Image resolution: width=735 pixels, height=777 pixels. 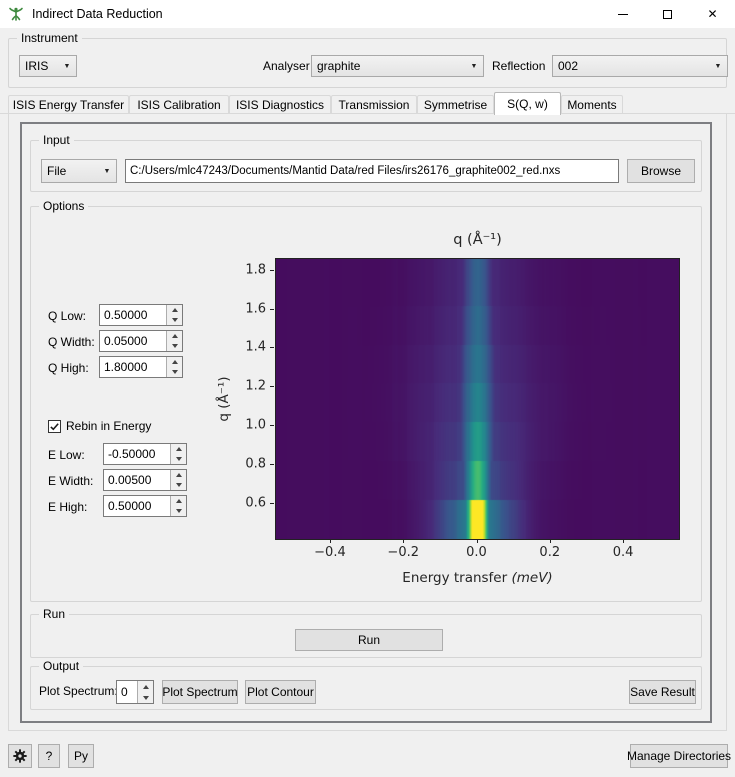 What do you see at coordinates (109, 426) in the screenshot?
I see `rebin-in-energy-label: Rebin in Energy` at bounding box center [109, 426].